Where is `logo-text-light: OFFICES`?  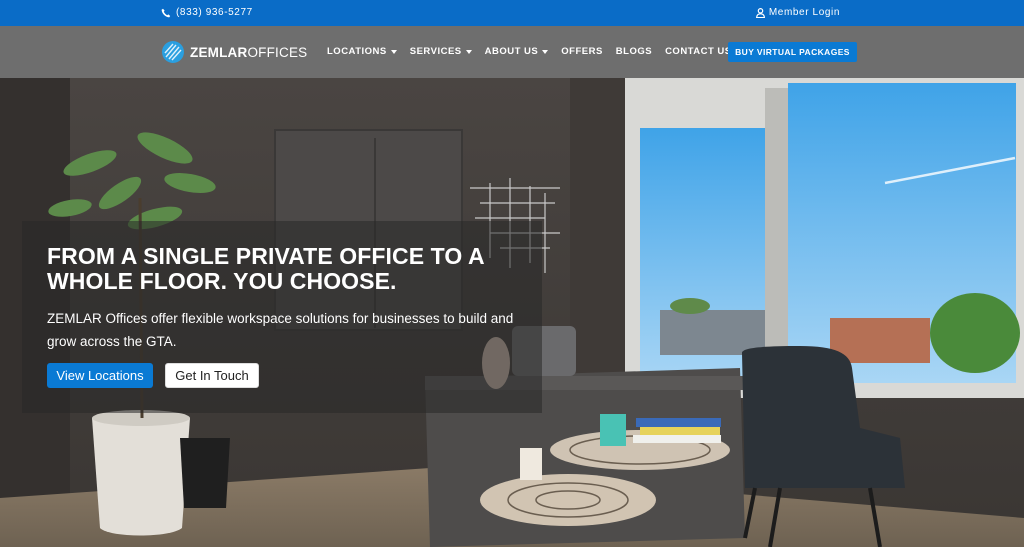
logo-text-light: OFFICES is located at coordinates (277, 52).